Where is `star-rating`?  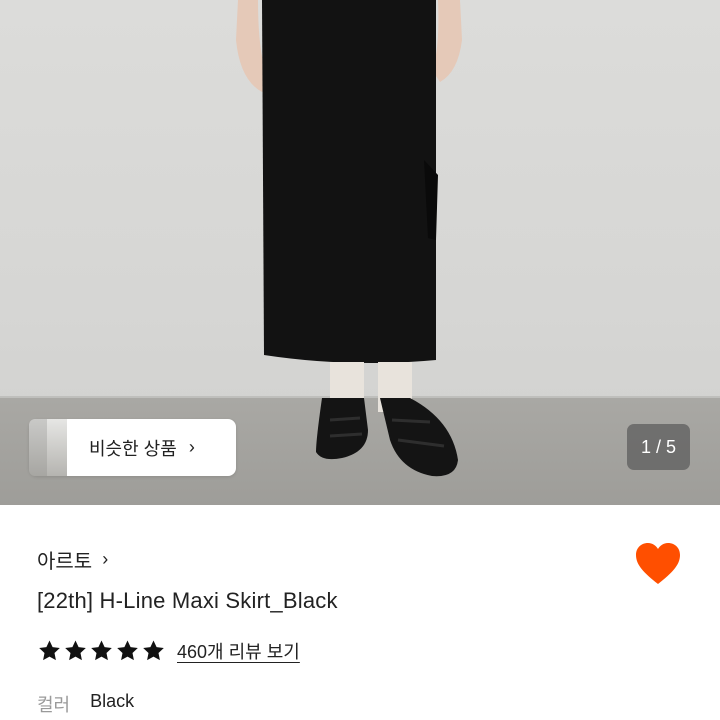
star-rating is located at coordinates (102, 651).